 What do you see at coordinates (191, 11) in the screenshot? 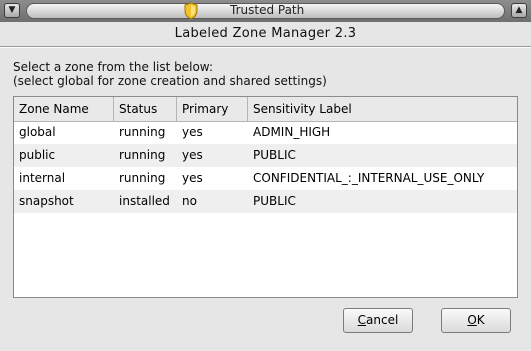
I see `shield-icon` at bounding box center [191, 11].